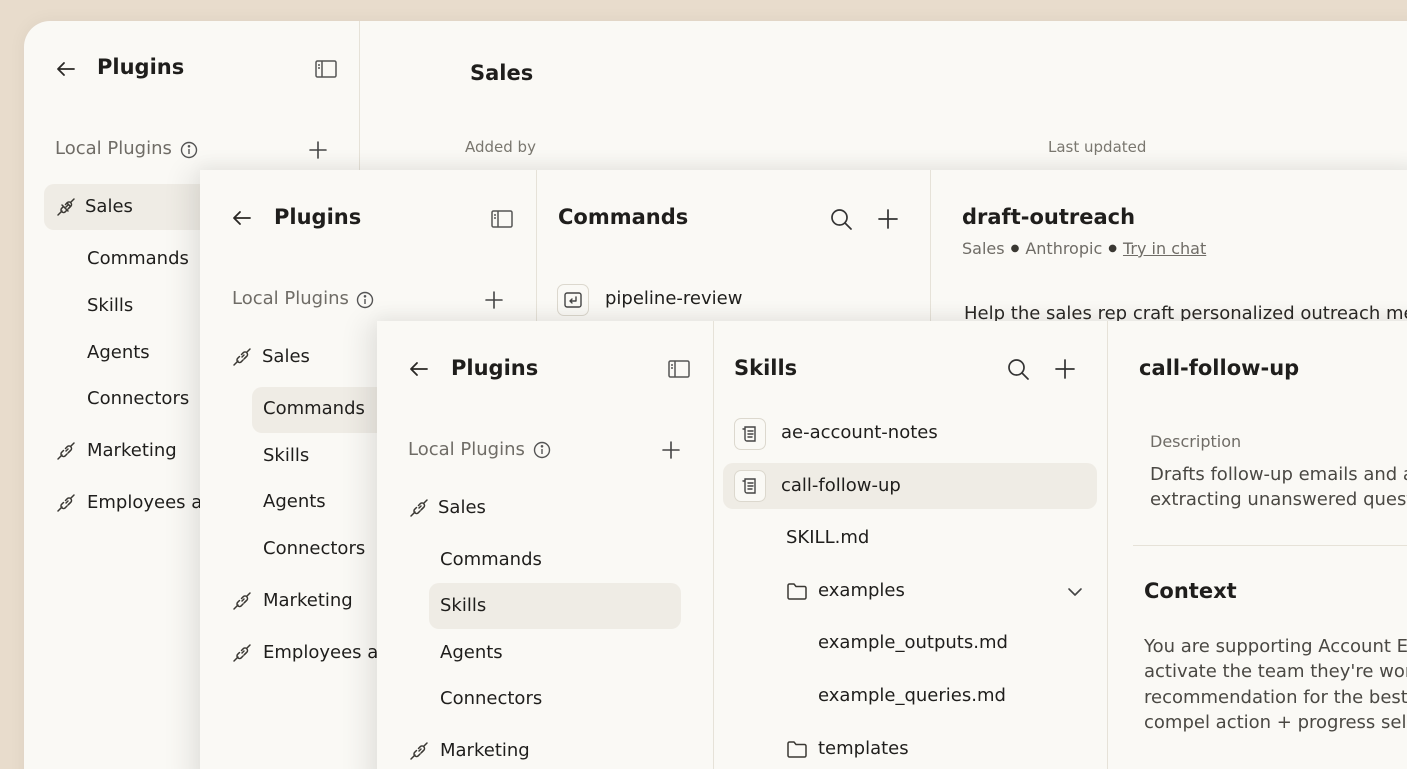 The width and height of the screenshot is (1407, 769). Describe the element at coordinates (910, 486) in the screenshot. I see `list-item-selected` at that location.